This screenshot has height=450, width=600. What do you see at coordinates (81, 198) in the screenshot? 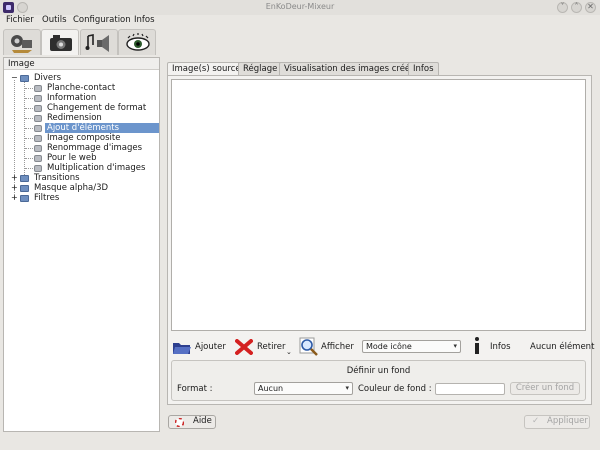
I see `tree-item-filtres: + Filtres` at bounding box center [81, 198].